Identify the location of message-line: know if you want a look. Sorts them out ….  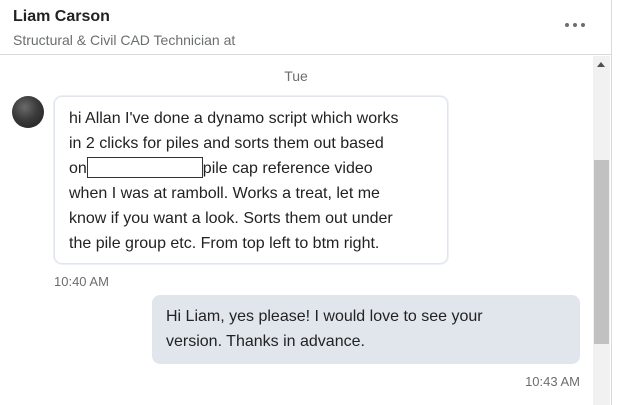
(231, 218).